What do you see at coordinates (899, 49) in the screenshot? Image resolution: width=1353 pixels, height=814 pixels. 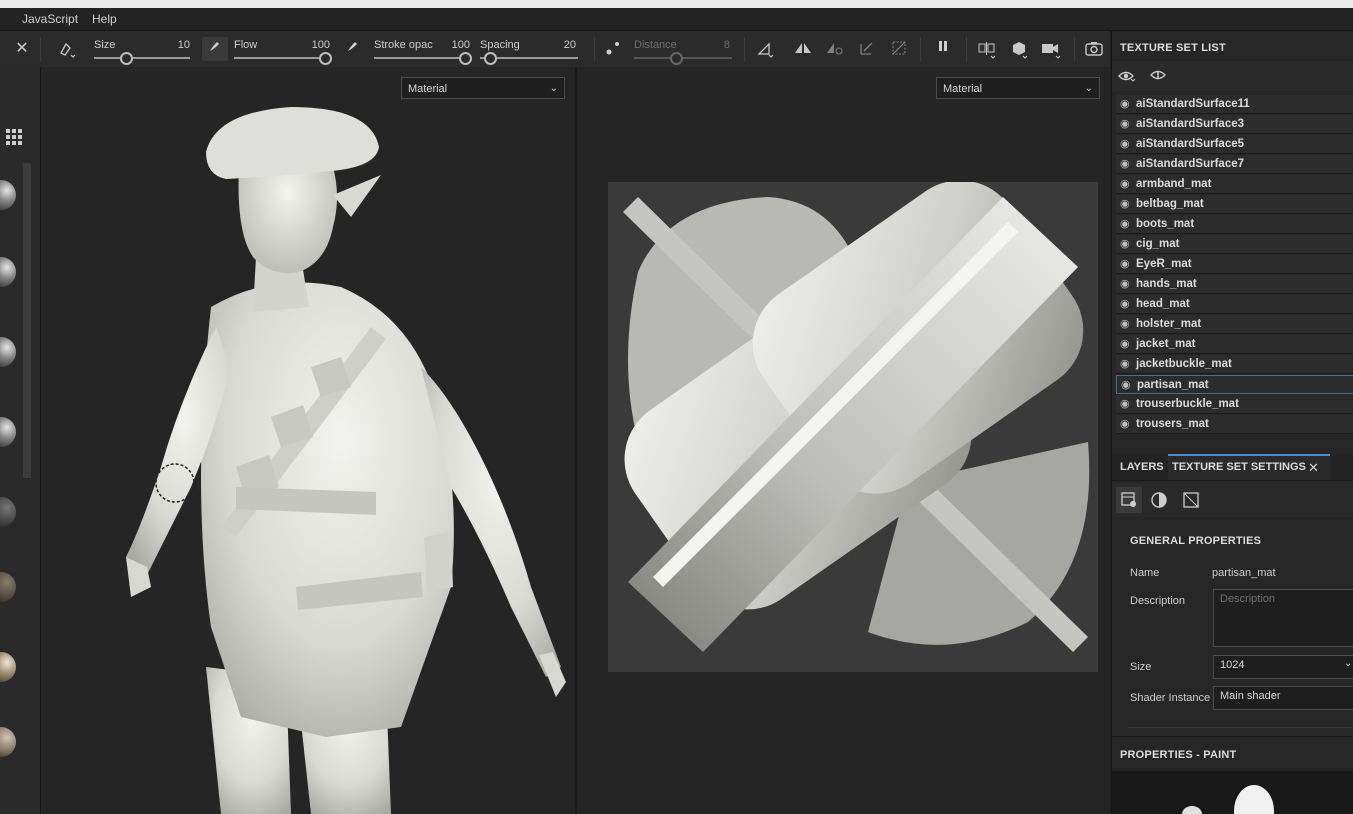 I see `occlusion-icon` at bounding box center [899, 49].